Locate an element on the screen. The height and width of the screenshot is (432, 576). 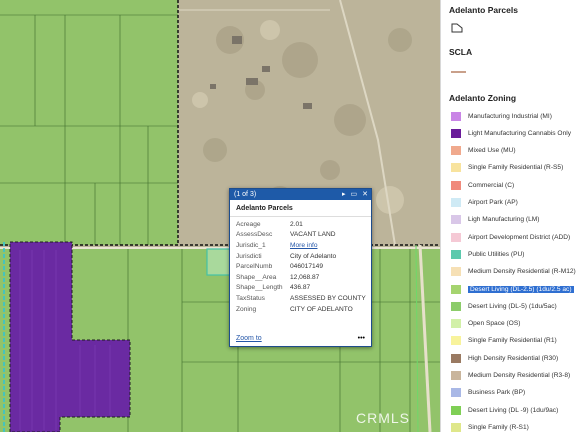
attribute-value: ASSESSED BY COUNTY is located at coordinates (328, 298).